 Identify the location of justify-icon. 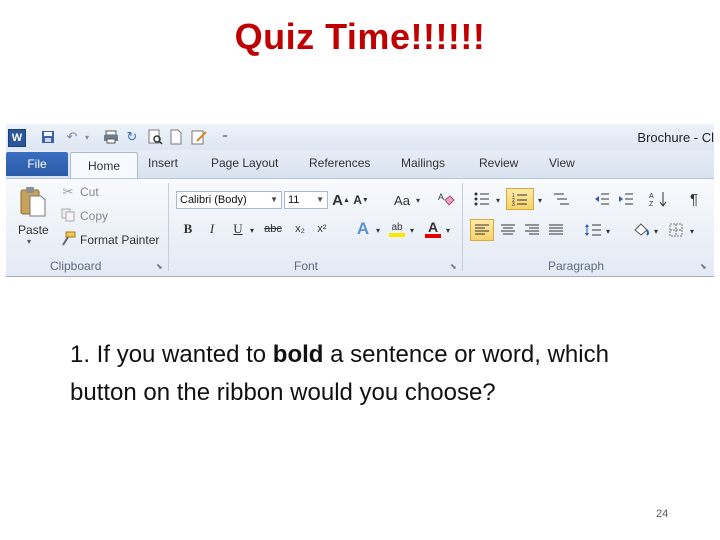
(556, 230).